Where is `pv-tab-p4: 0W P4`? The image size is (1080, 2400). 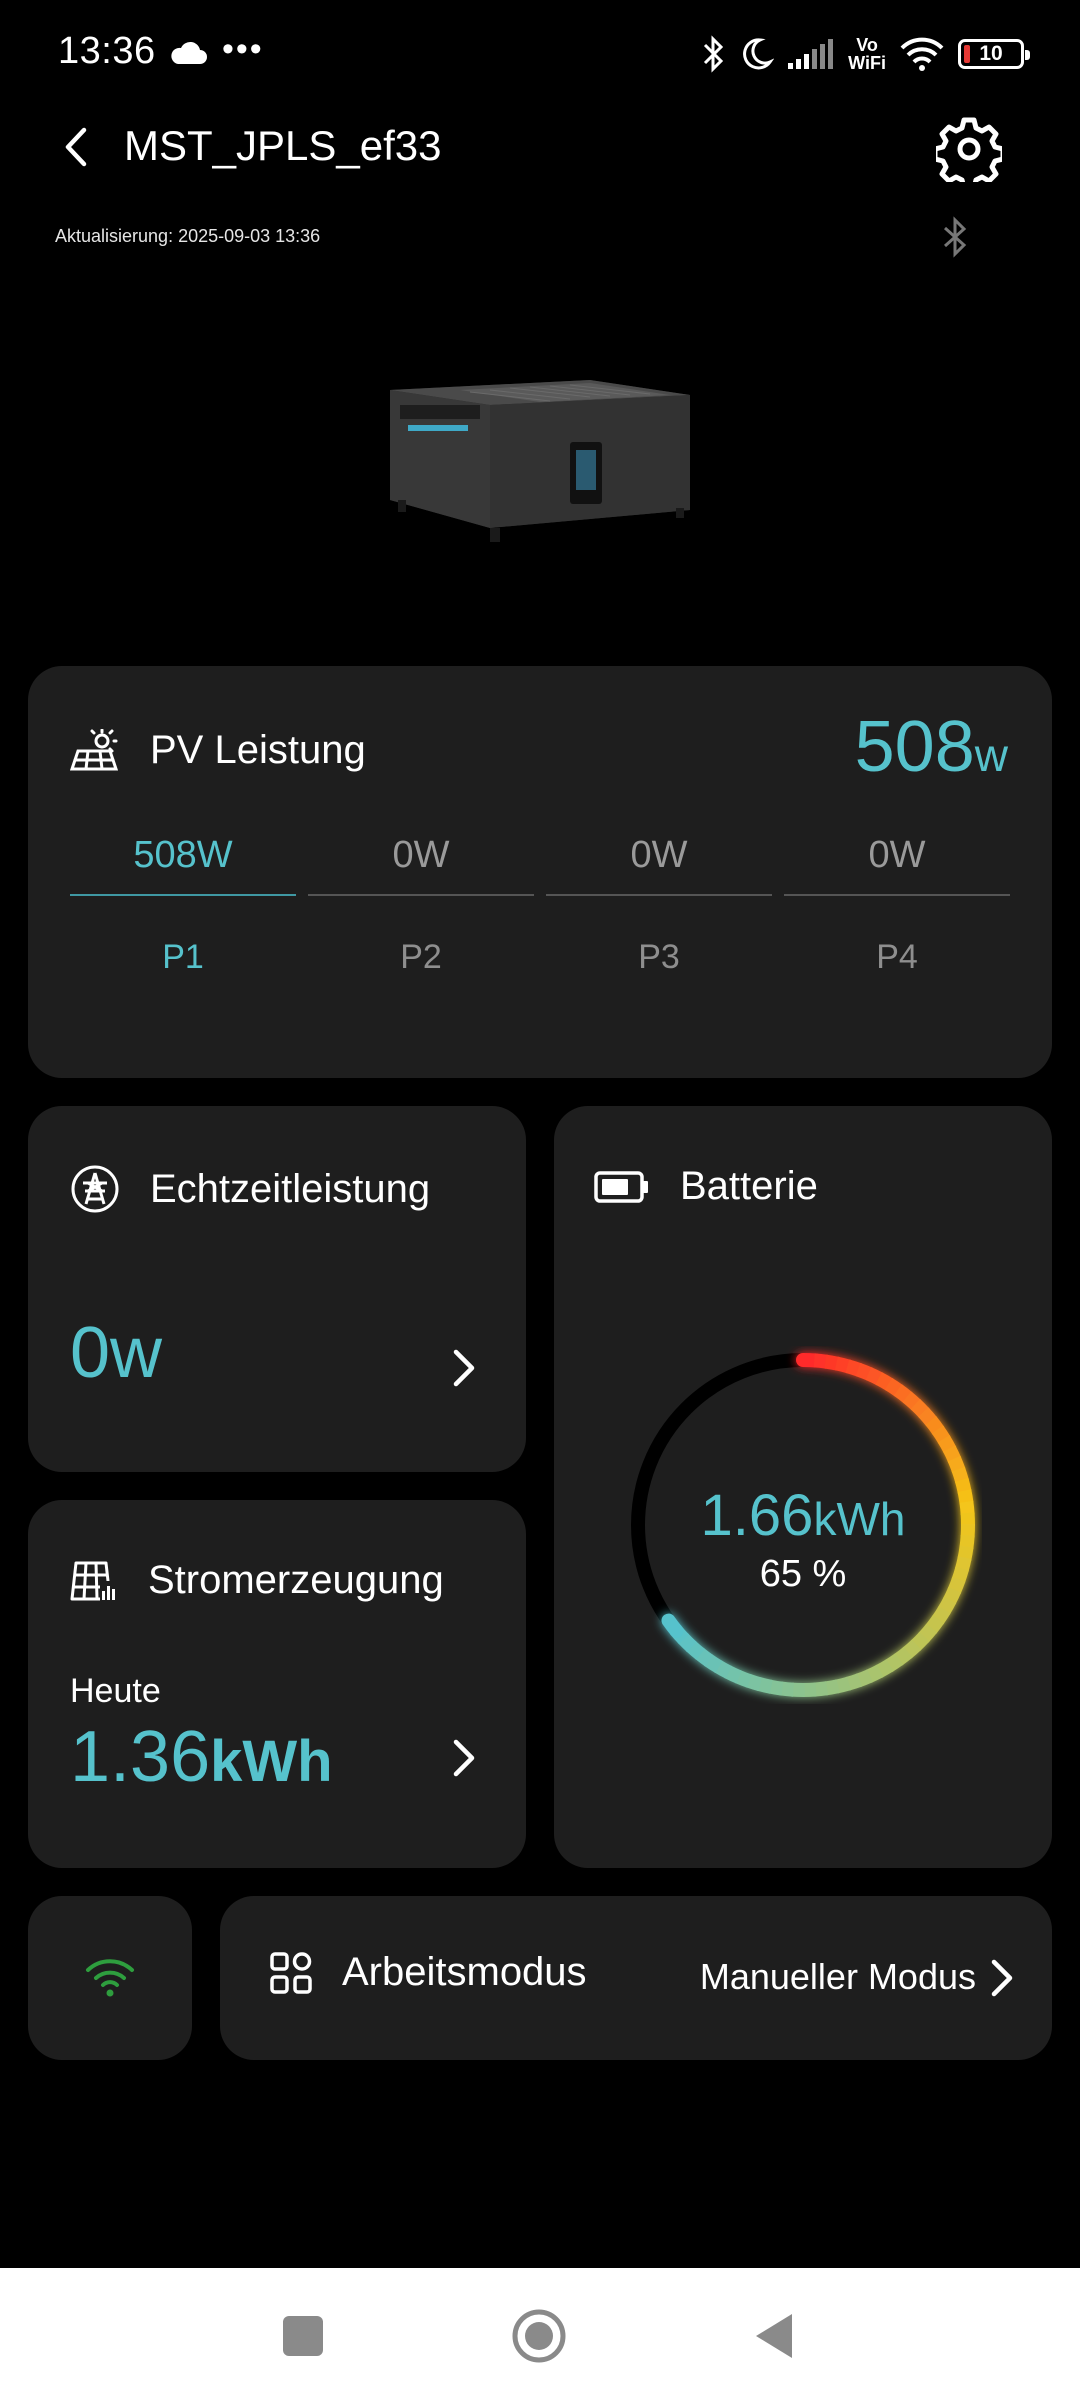 pv-tab-p4: 0W P4 is located at coordinates (897, 906).